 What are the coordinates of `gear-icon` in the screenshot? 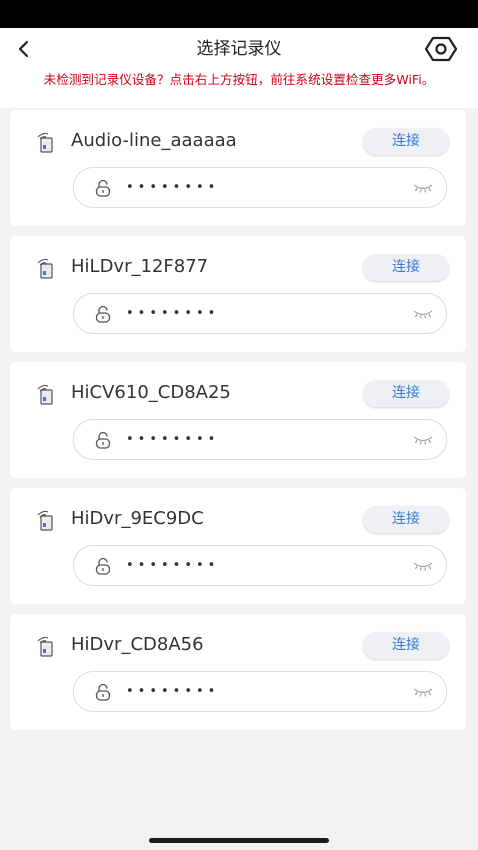 It's located at (441, 49).